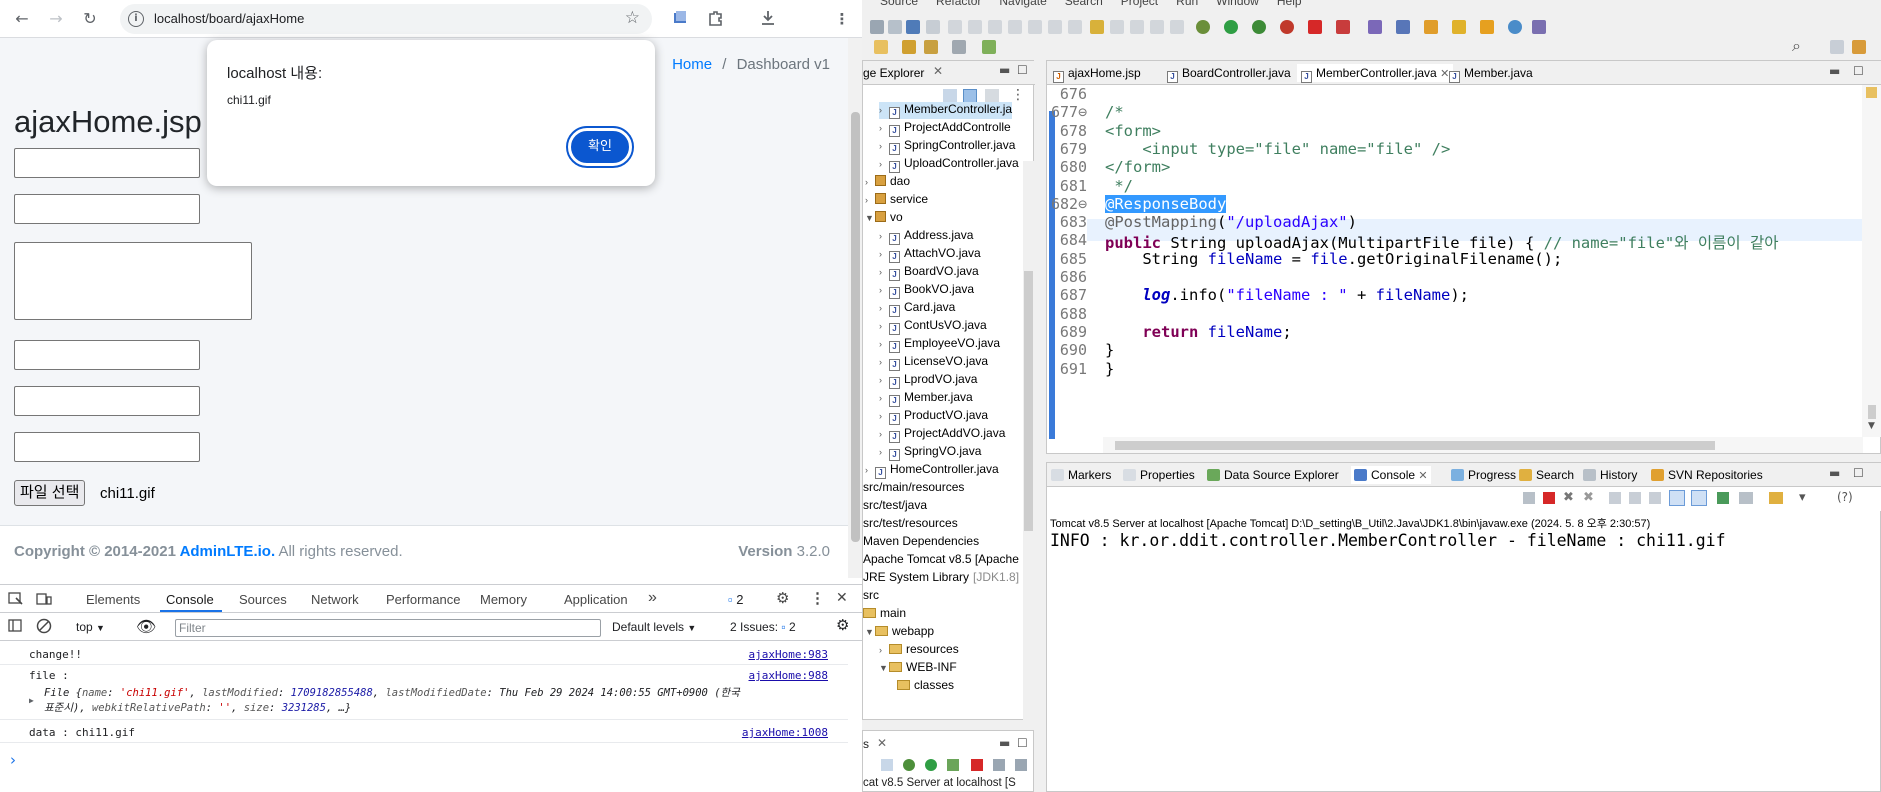  Describe the element at coordinates (692, 64) in the screenshot. I see `breadcrumb-home-link: Home` at that location.